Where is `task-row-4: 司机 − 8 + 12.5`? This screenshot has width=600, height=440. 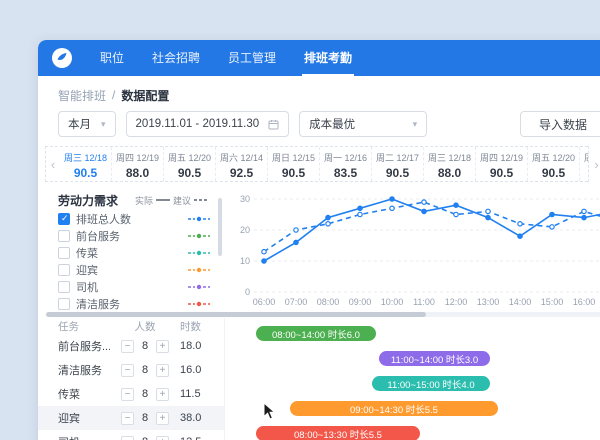
task-row-4: 司机 − 8 + 12.5 is located at coordinates (131, 435).